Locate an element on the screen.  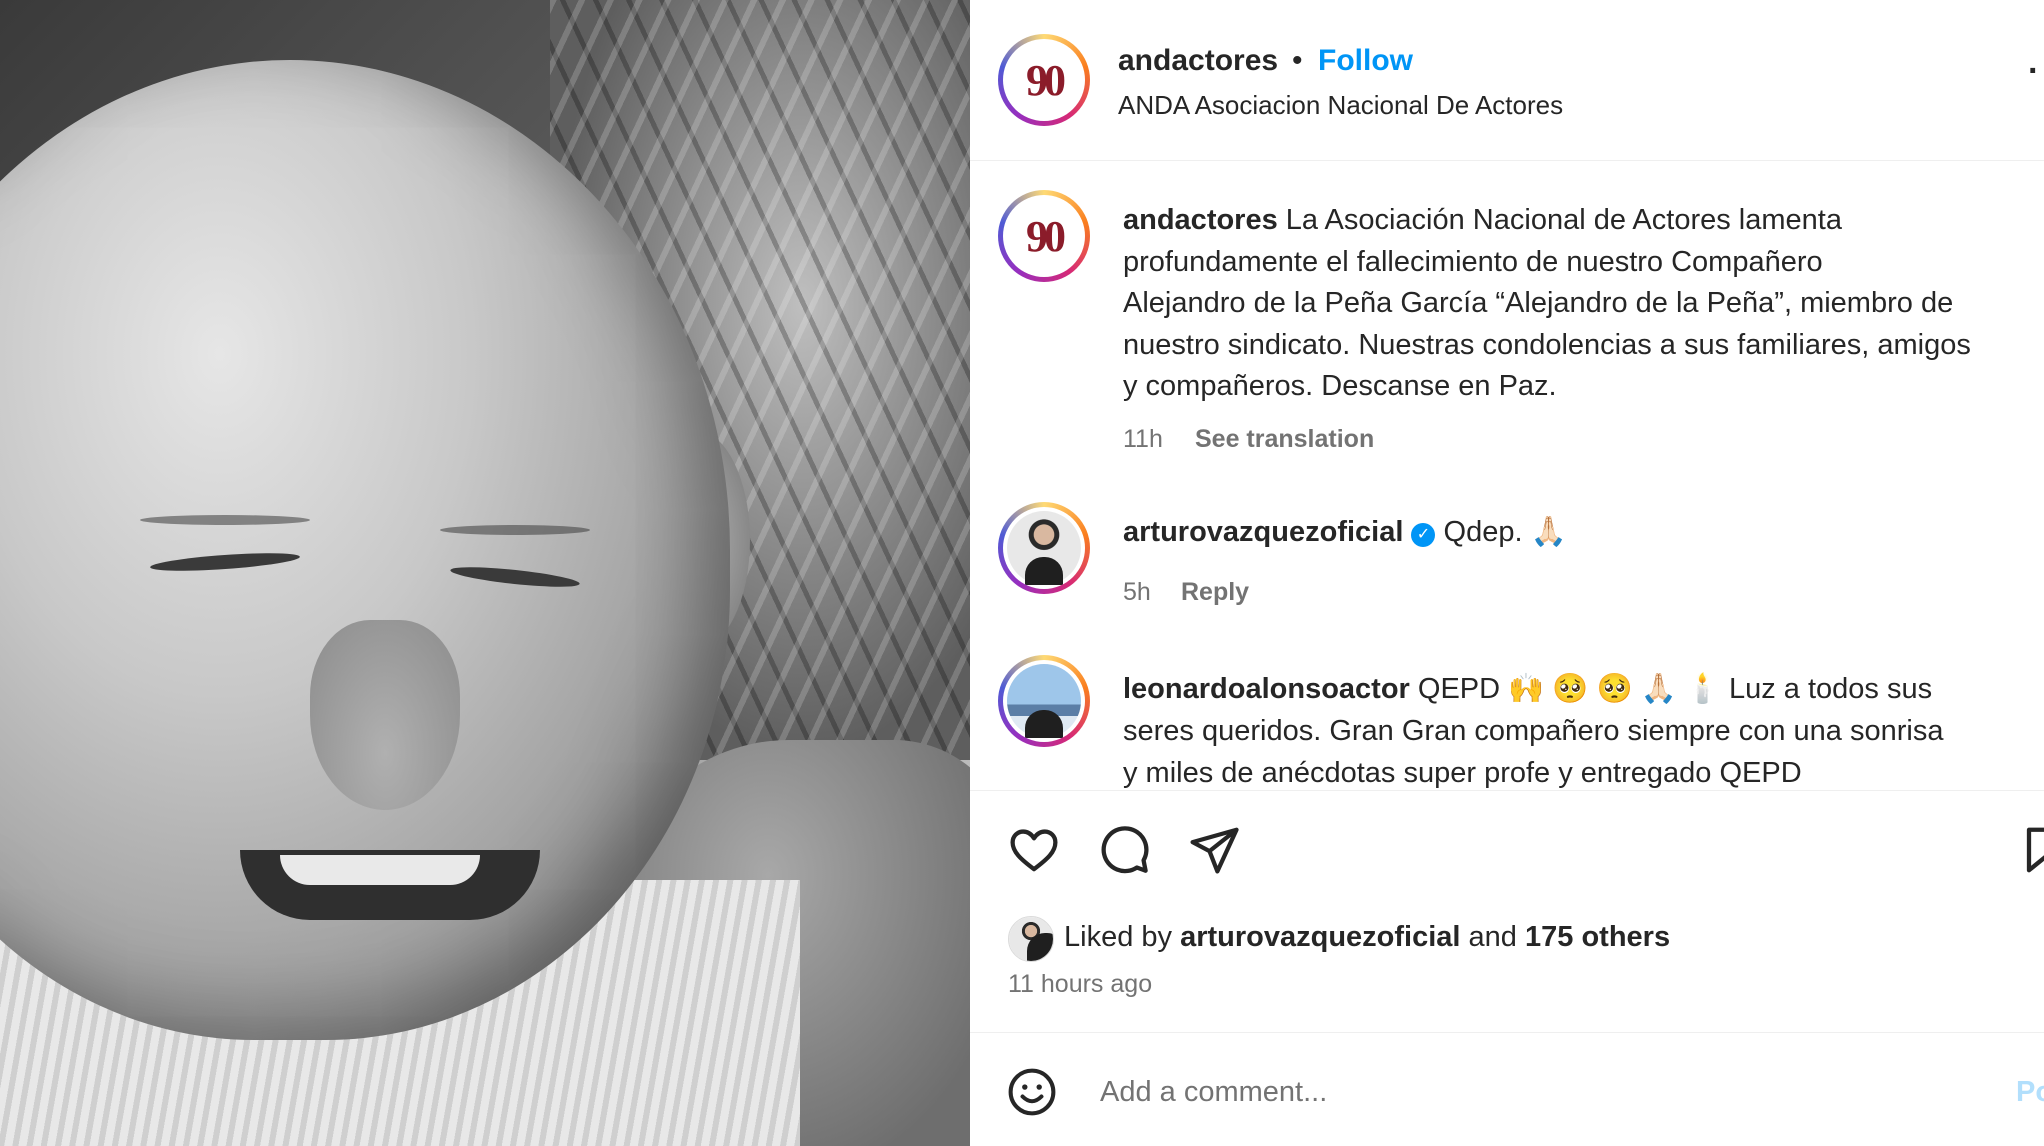
like-button is located at coordinates (1034, 850).